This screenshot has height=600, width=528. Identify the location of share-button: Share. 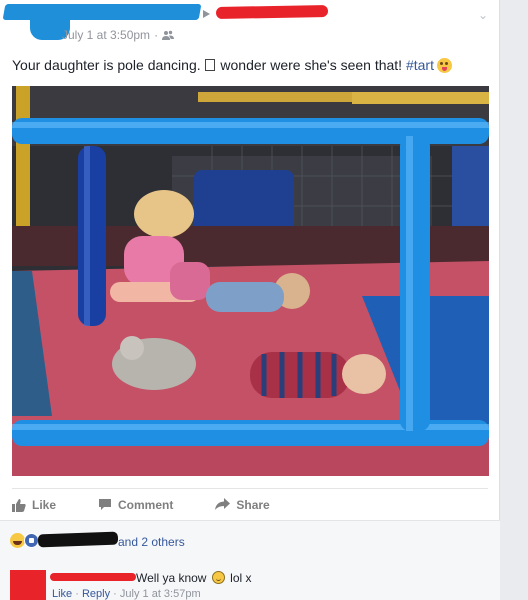
(242, 504).